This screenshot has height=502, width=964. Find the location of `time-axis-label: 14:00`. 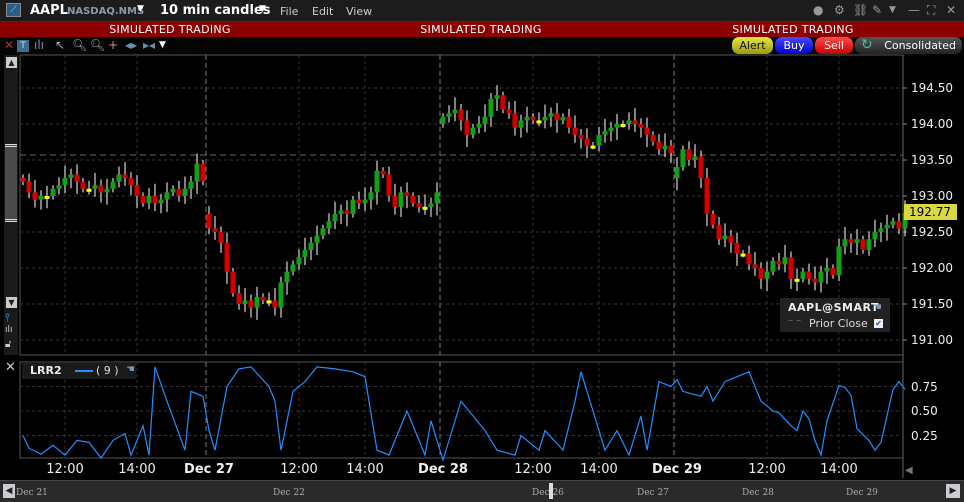

time-axis-label: 14:00 is located at coordinates (365, 469).